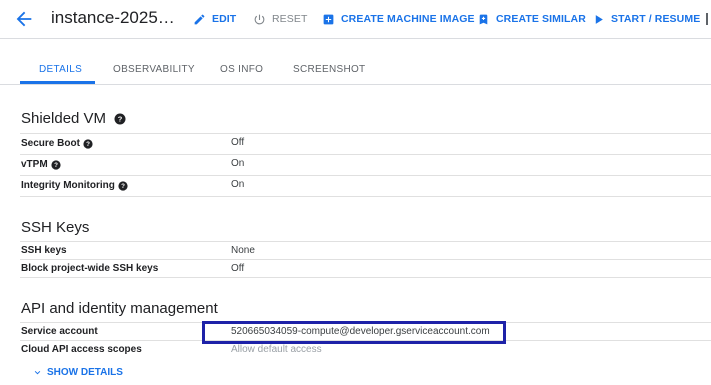 The image size is (711, 385). What do you see at coordinates (290, 19) in the screenshot?
I see `reset-label: RESET` at bounding box center [290, 19].